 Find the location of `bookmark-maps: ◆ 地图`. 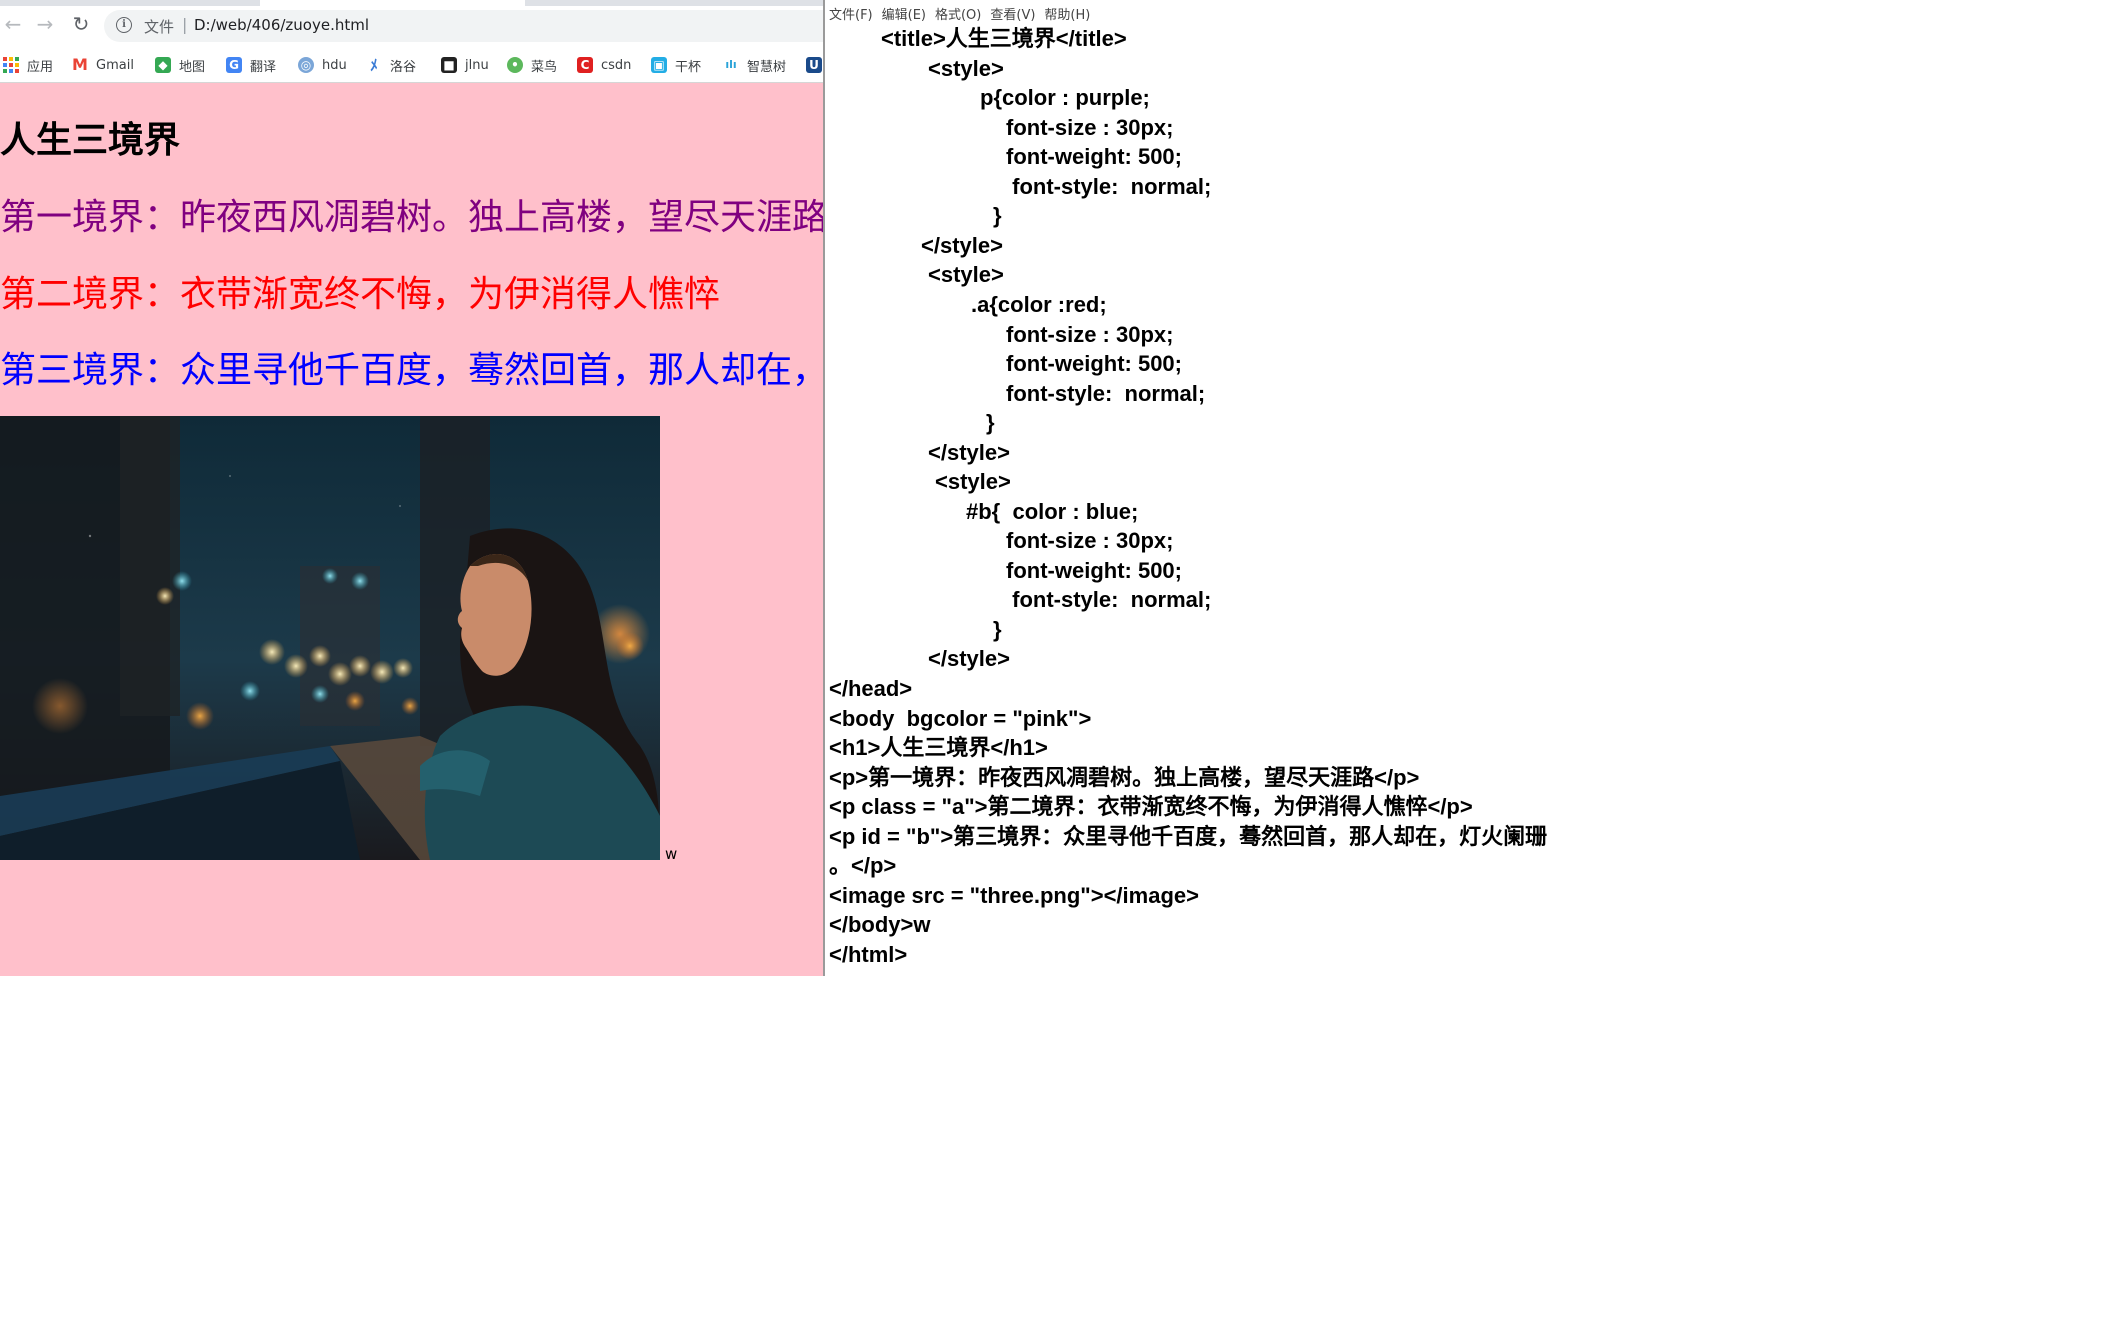

bookmark-maps: ◆ 地图 is located at coordinates (180, 65).